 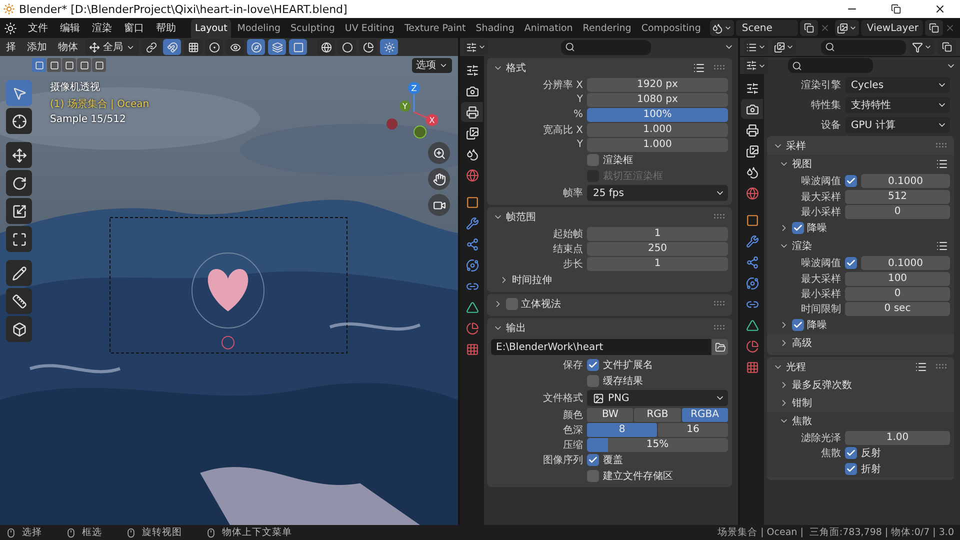 I want to click on number-field: 100, so click(x=897, y=279).